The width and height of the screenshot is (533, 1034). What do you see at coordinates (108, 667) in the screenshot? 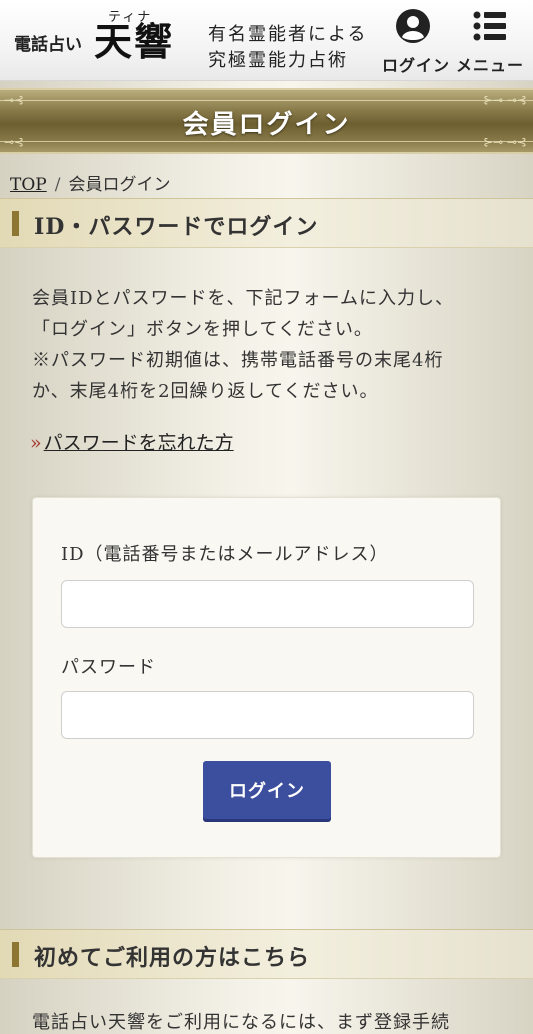
I see `password-field-label: パスワード` at bounding box center [108, 667].